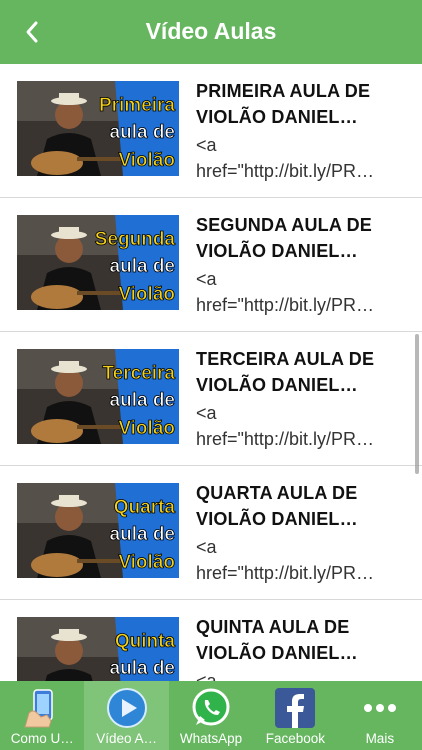 The width and height of the screenshot is (422, 750). What do you see at coordinates (145, 507) in the screenshot?
I see `thumbnail-line-1: Quarta` at bounding box center [145, 507].